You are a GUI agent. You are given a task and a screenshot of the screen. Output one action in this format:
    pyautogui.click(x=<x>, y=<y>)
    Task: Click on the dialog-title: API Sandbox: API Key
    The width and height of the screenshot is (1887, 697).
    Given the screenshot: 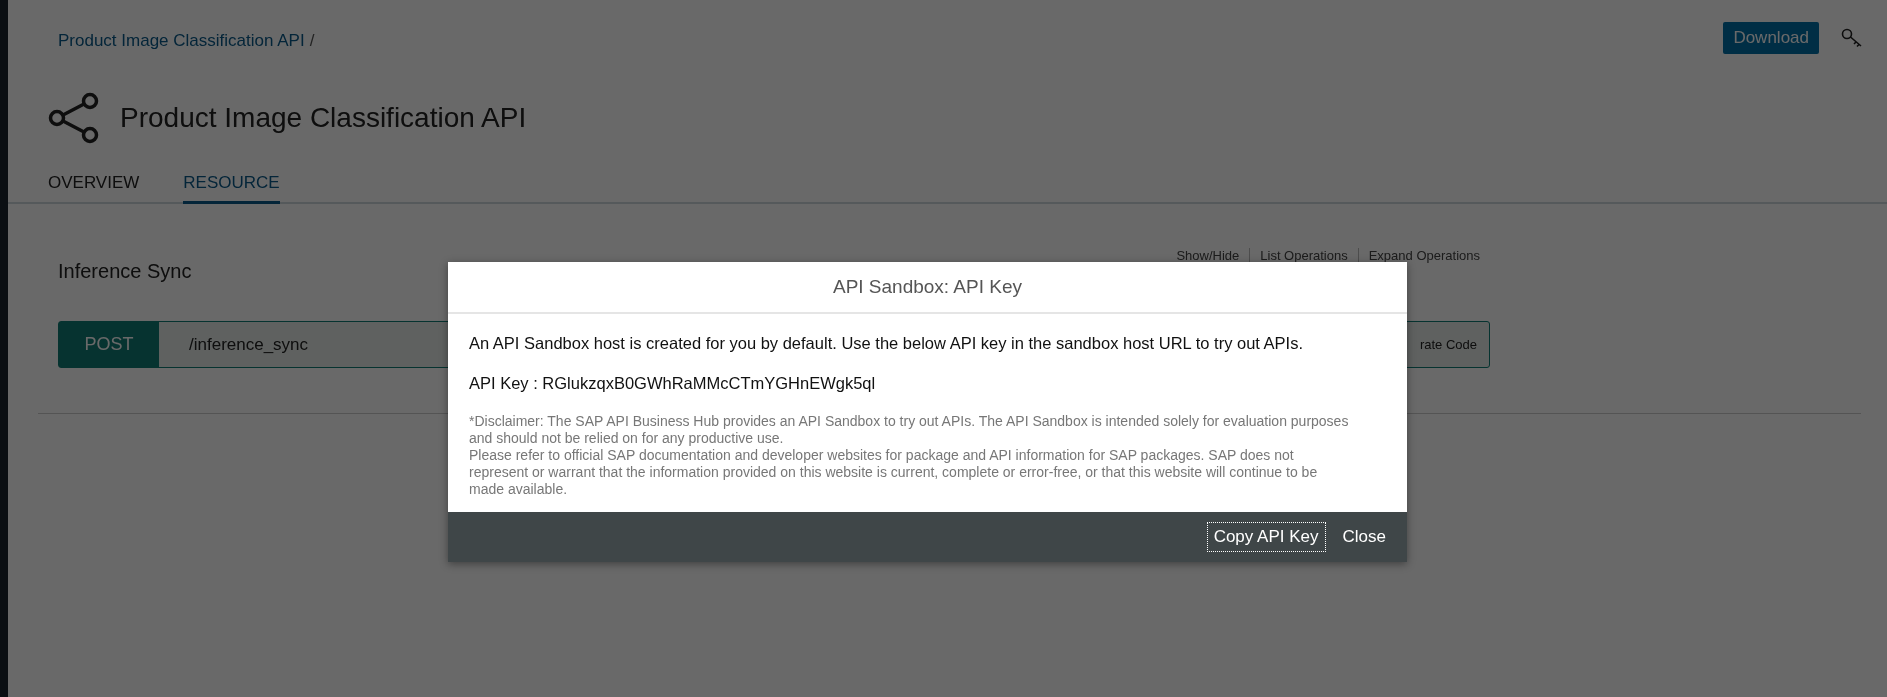 What is the action you would take?
    pyautogui.click(x=927, y=287)
    